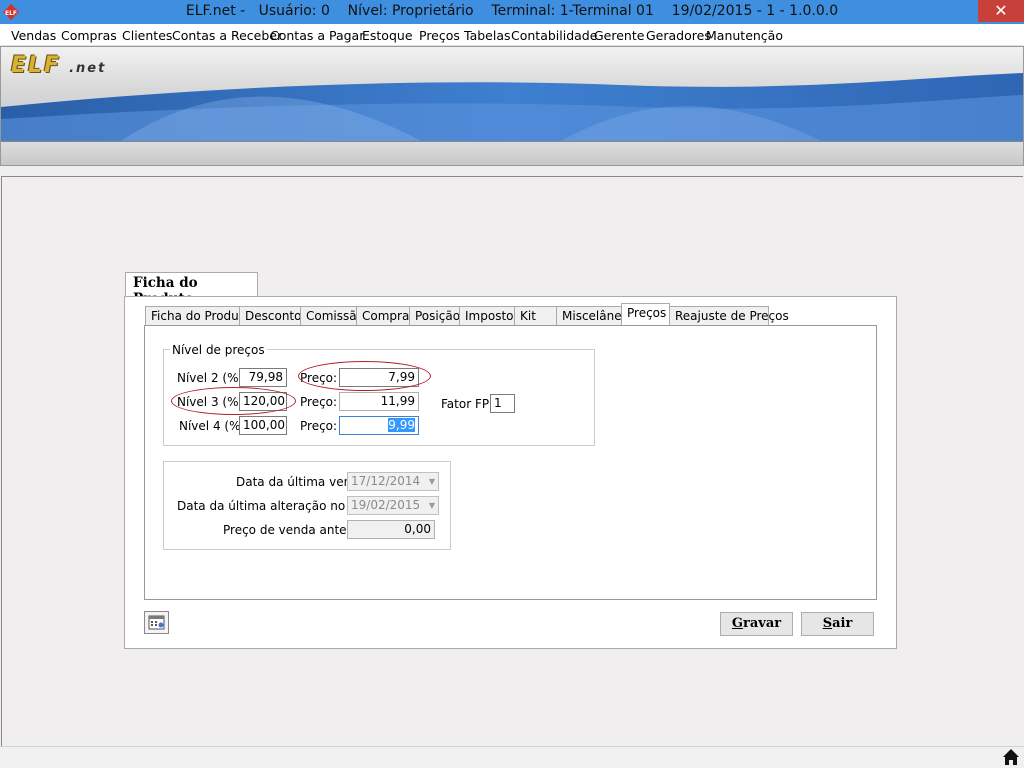 The height and width of the screenshot is (768, 1024). Describe the element at coordinates (319, 378) in the screenshot. I see `price-2-label: Preço:` at that location.